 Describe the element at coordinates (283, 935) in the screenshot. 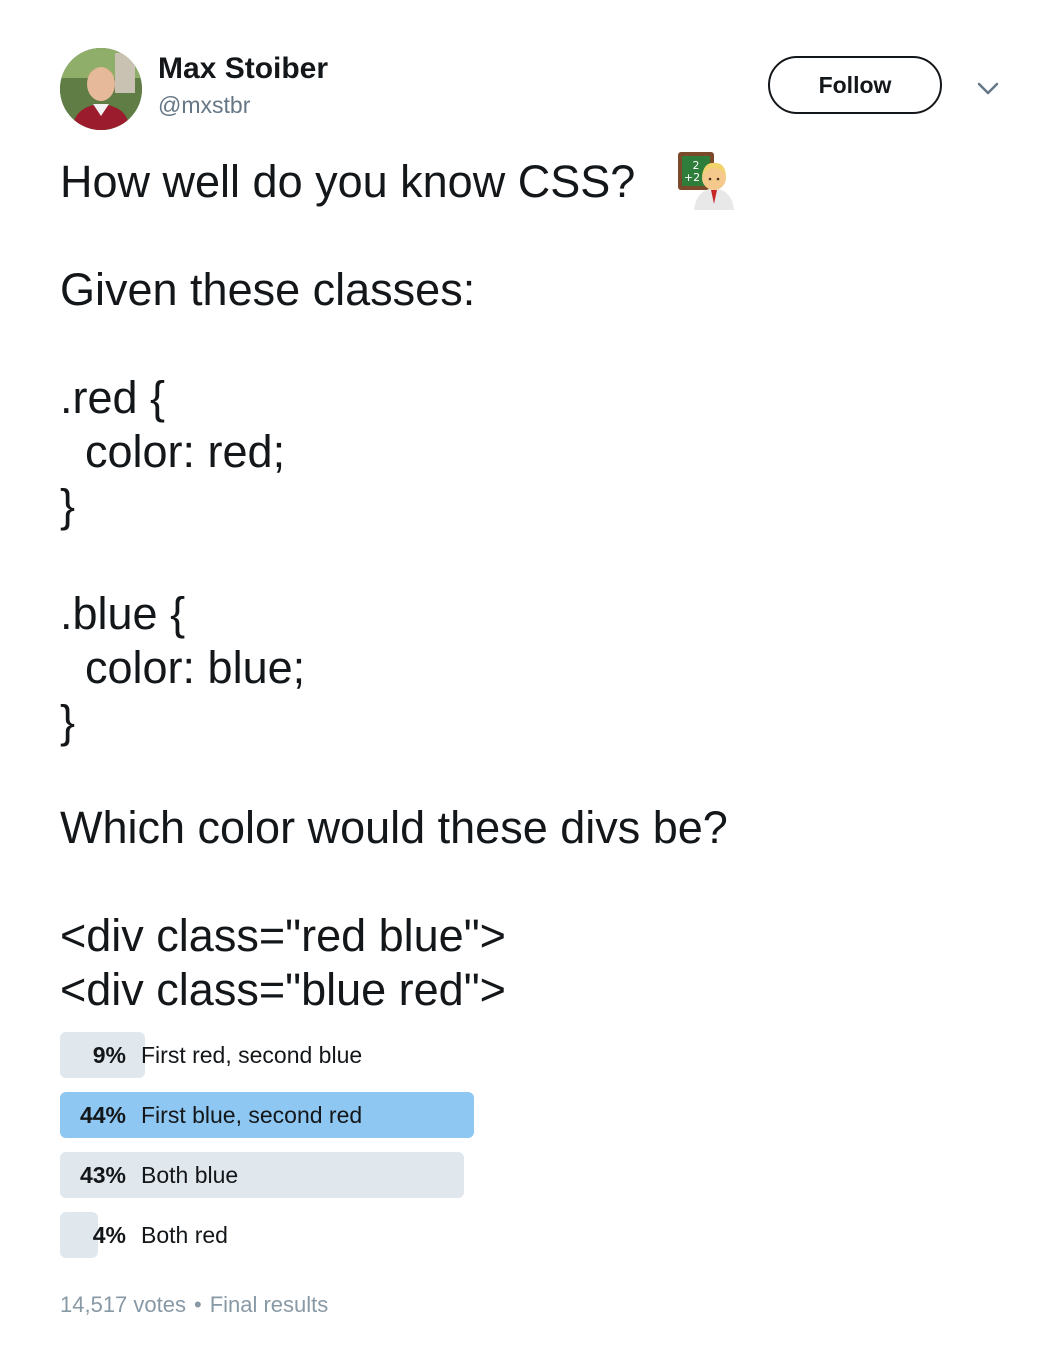

I see `tweet-line-div-red-blue: <div class="red blue">` at that location.